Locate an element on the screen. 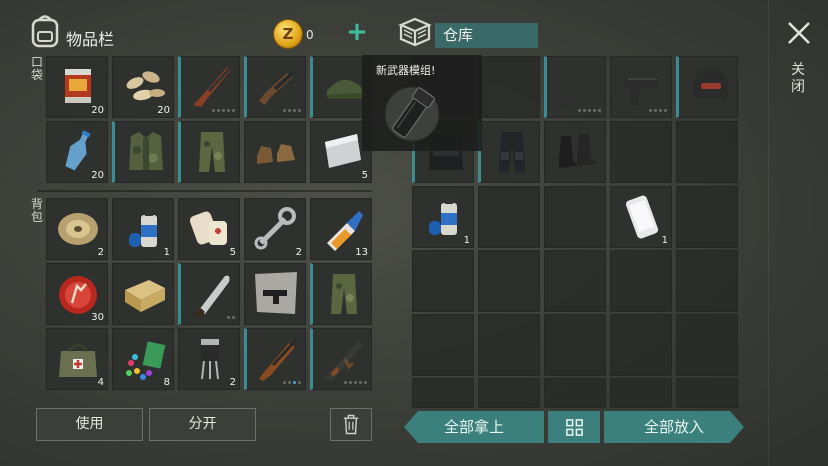  leather-boots-icon is located at coordinates (276, 154).